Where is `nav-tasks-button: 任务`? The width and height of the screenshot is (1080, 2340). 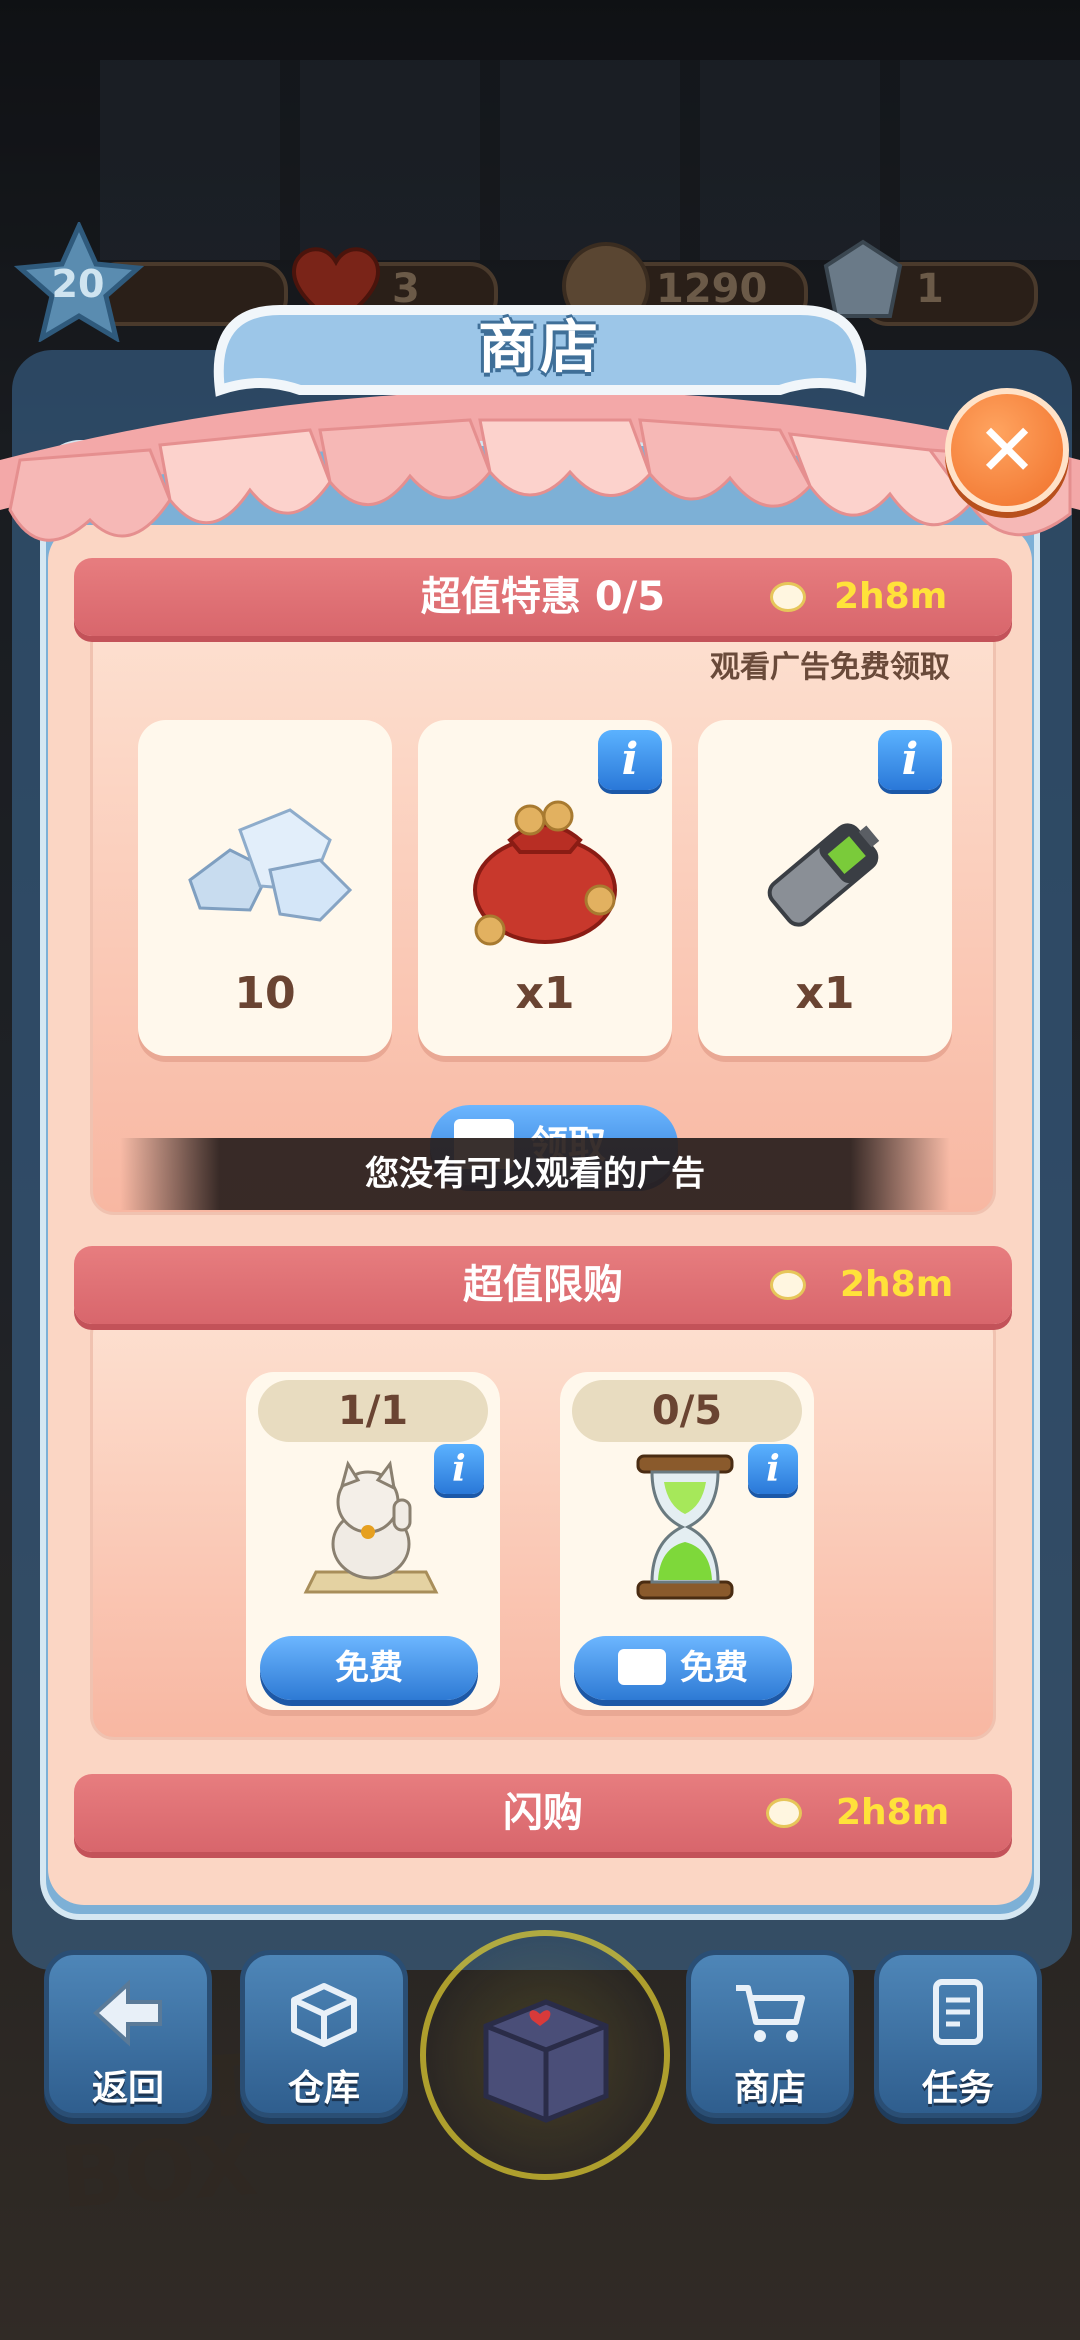 nav-tasks-button: 任务 is located at coordinates (958, 2034).